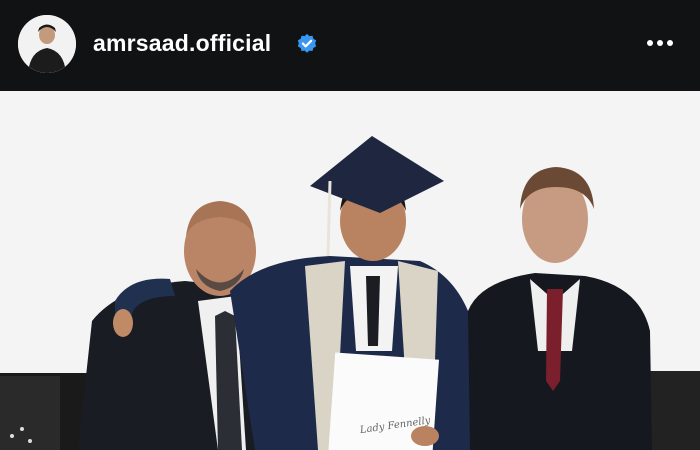 The height and width of the screenshot is (450, 700). What do you see at coordinates (307, 43) in the screenshot?
I see `verified-badge-icon` at bounding box center [307, 43].